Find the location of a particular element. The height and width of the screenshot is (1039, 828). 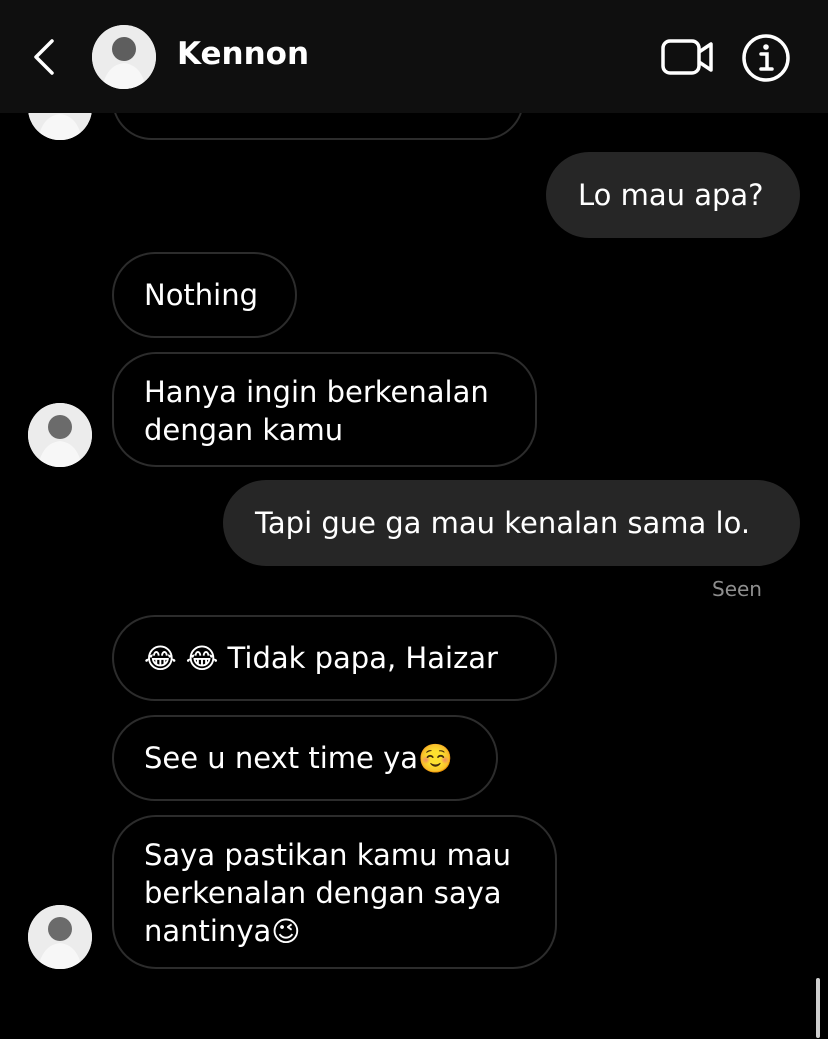

video-call-button is located at coordinates (687, 57).